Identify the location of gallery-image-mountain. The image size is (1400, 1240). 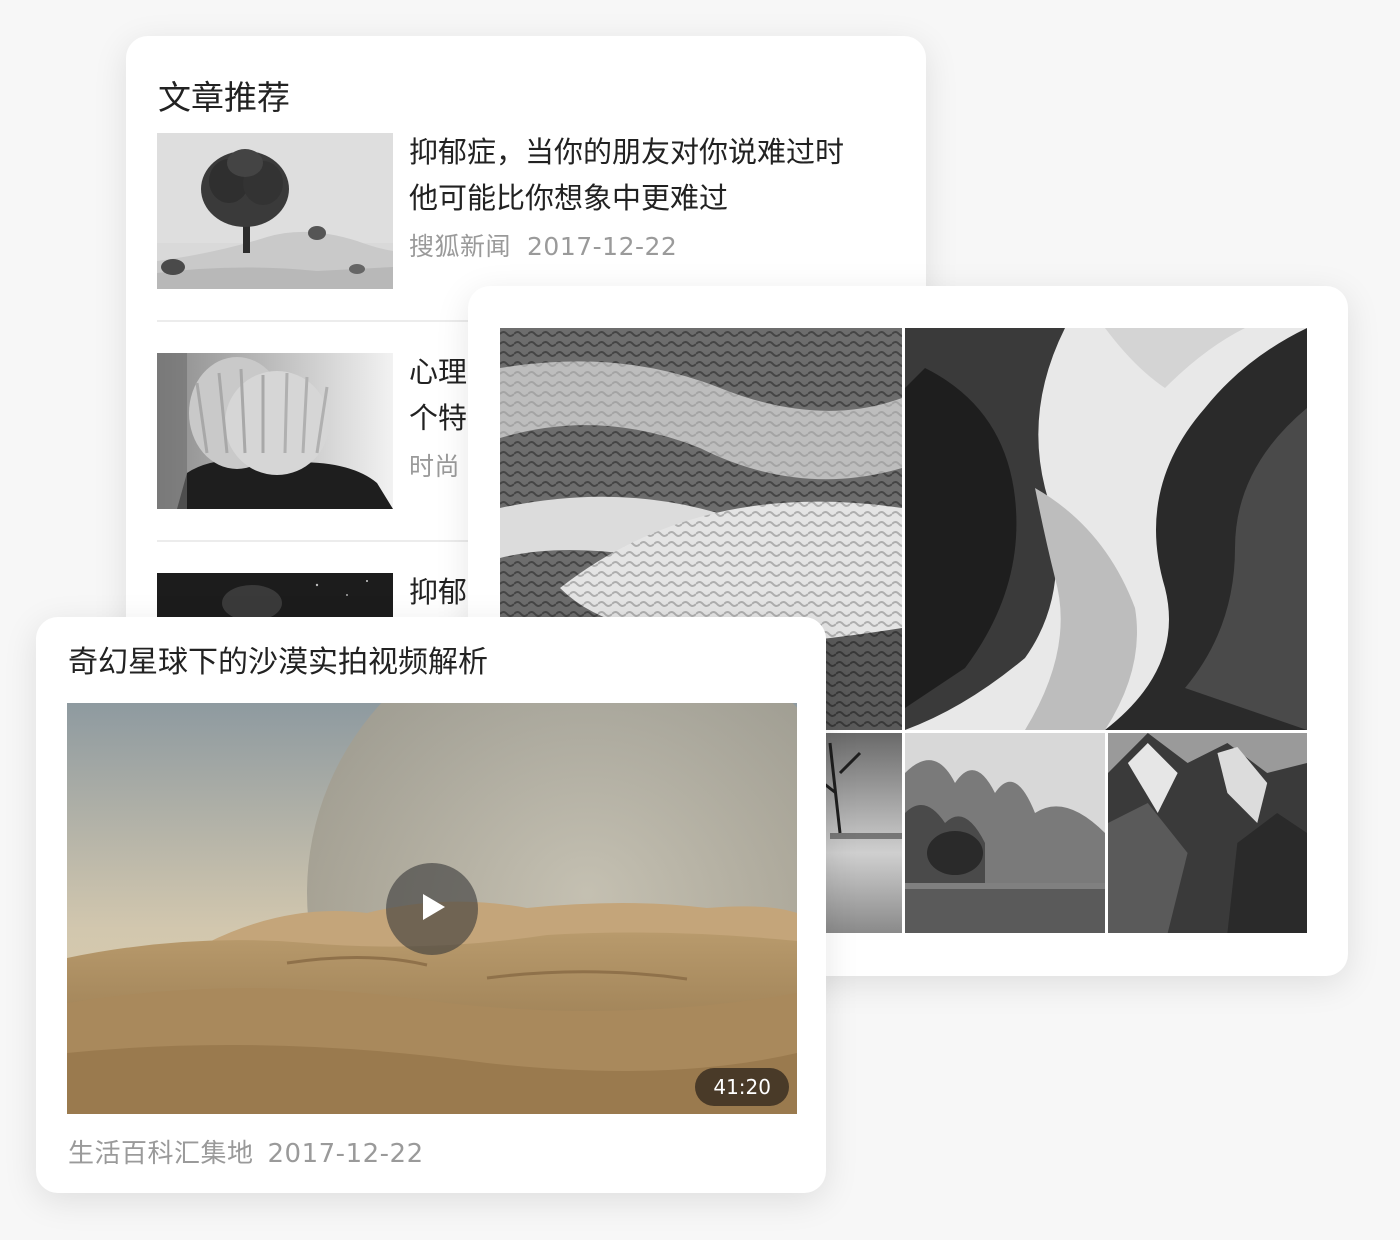
(1207, 833).